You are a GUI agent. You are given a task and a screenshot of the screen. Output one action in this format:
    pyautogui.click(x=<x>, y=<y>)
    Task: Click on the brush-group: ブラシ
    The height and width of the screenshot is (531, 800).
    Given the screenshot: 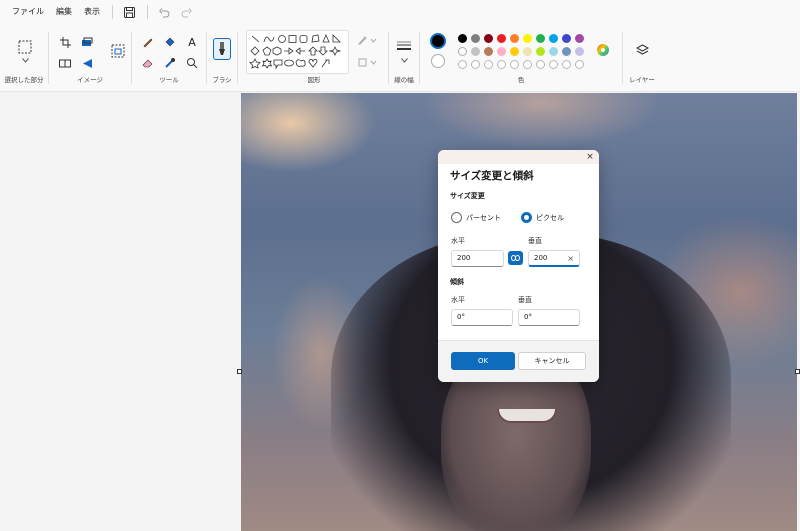 What is the action you would take?
    pyautogui.click(x=222, y=58)
    